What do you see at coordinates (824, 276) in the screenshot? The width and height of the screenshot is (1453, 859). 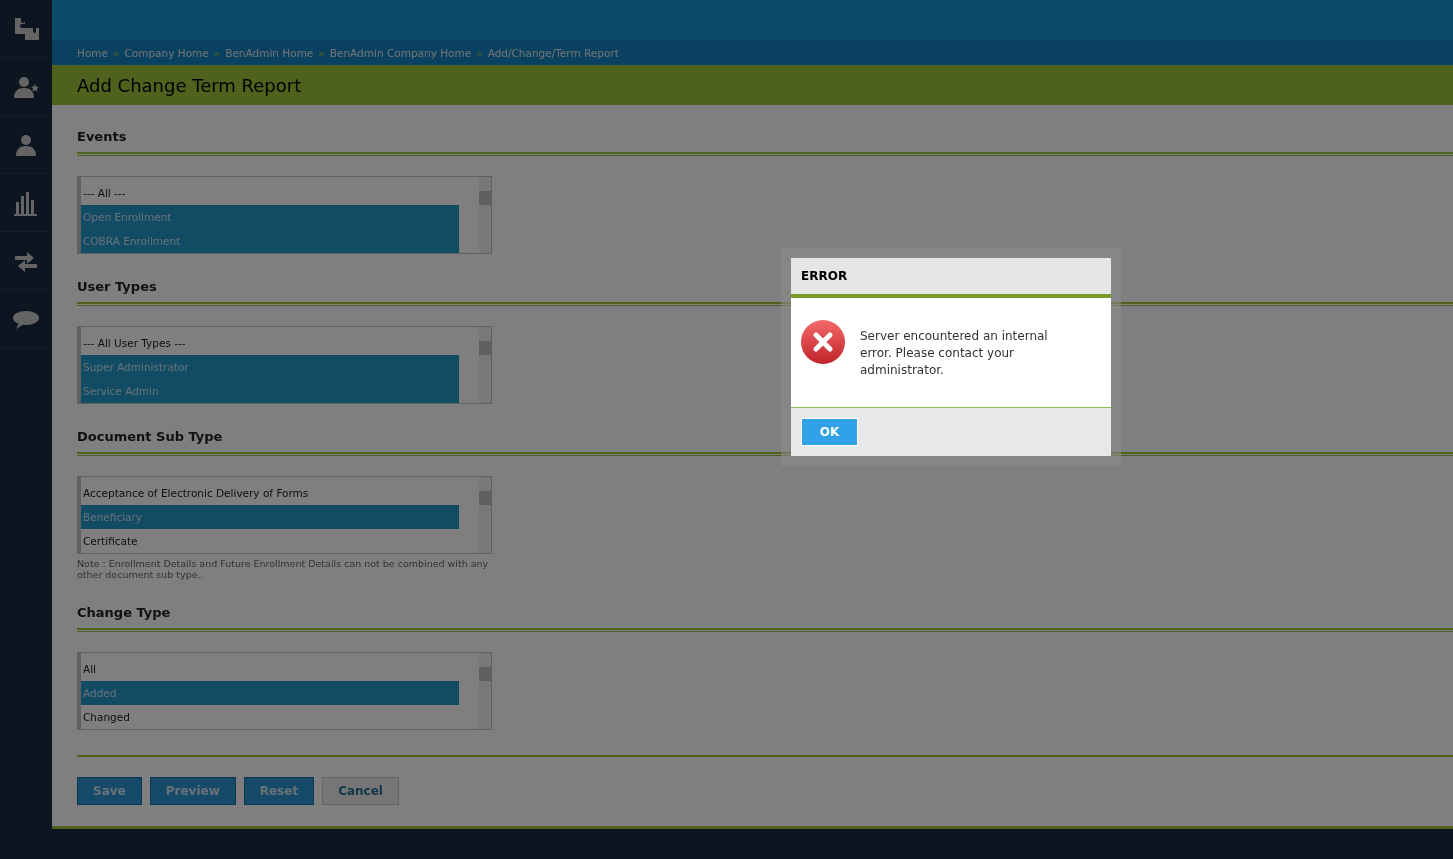 I see `dialog-title: ERROR` at bounding box center [824, 276].